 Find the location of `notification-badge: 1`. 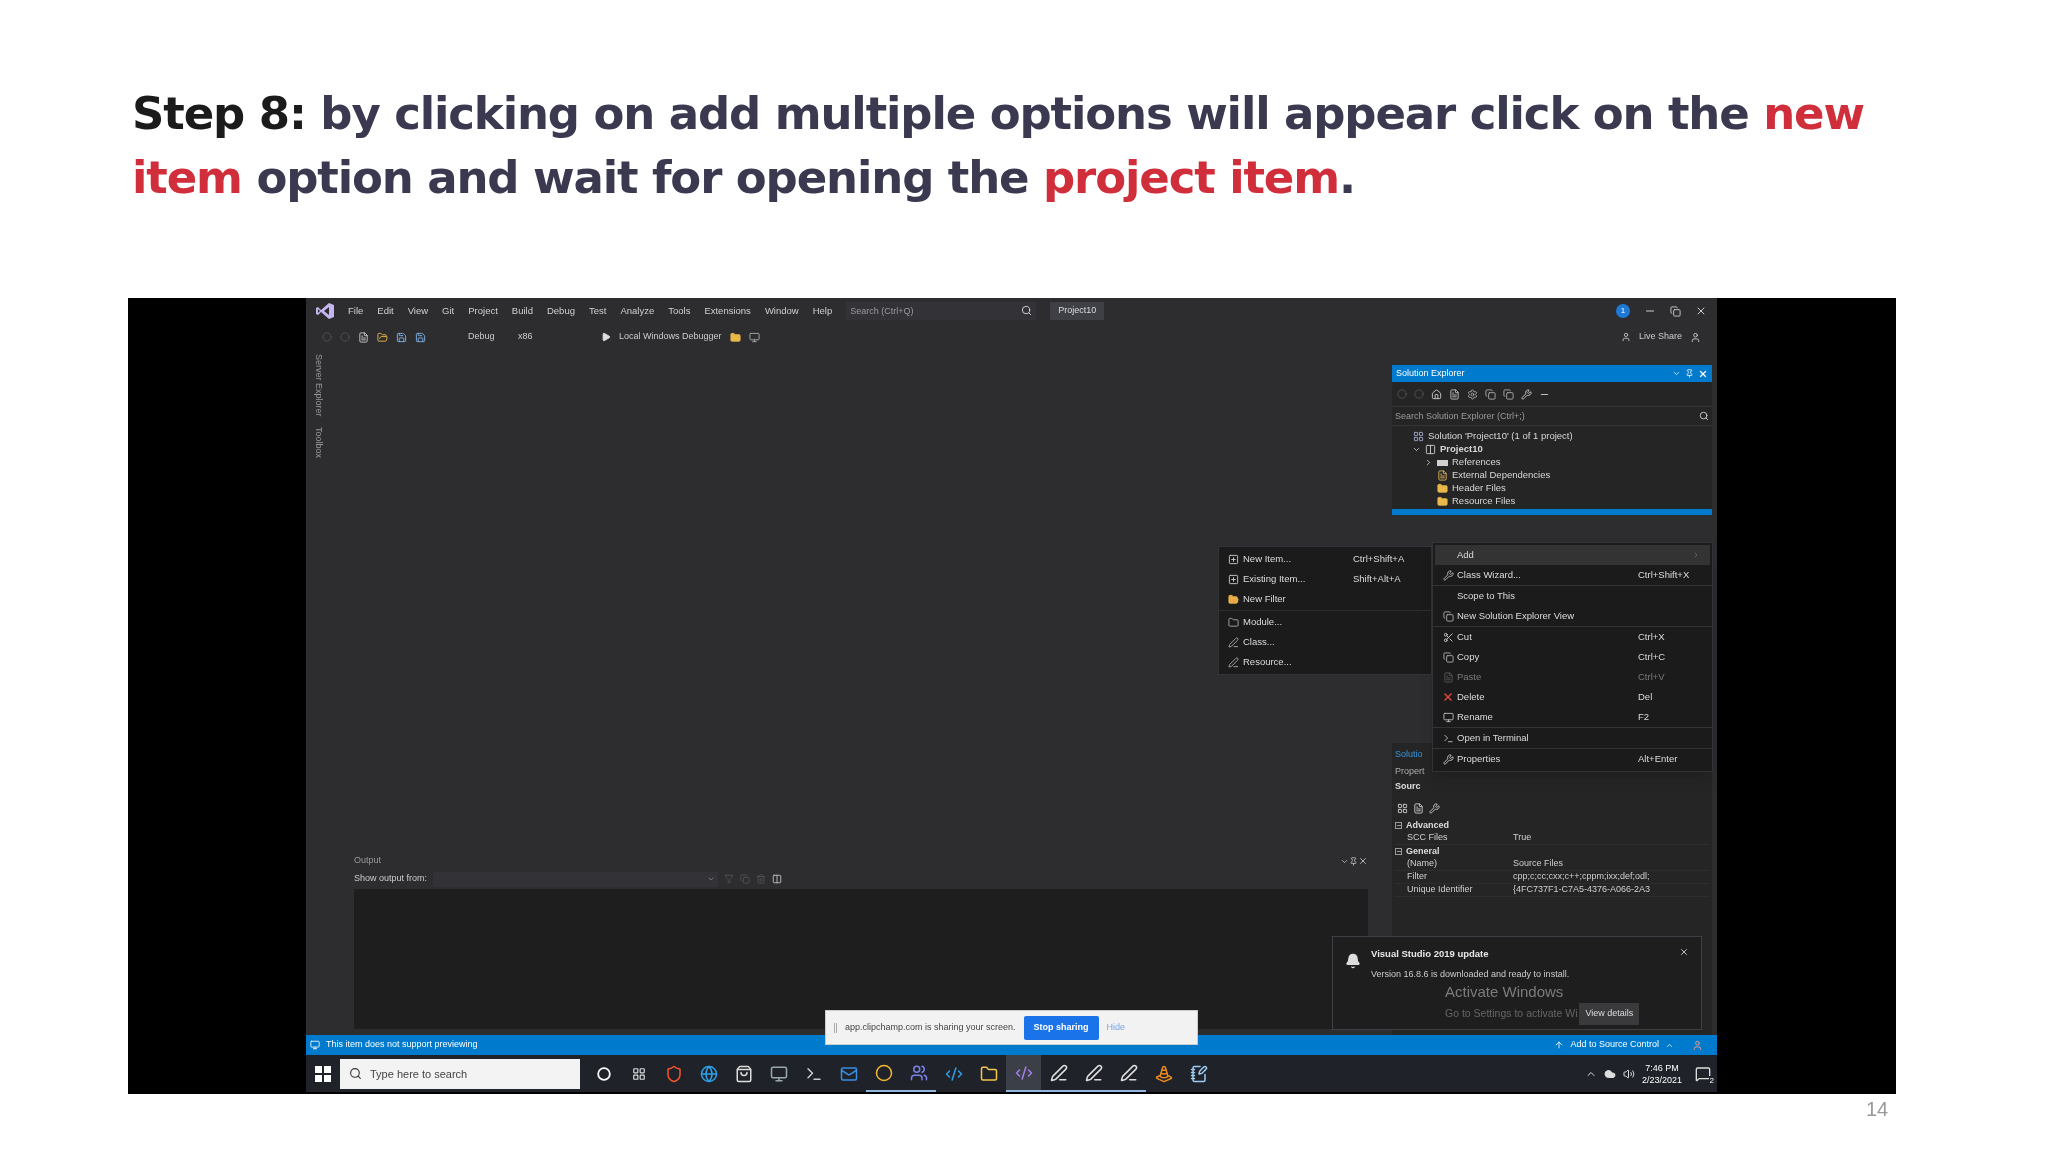

notification-badge: 1 is located at coordinates (1623, 311).